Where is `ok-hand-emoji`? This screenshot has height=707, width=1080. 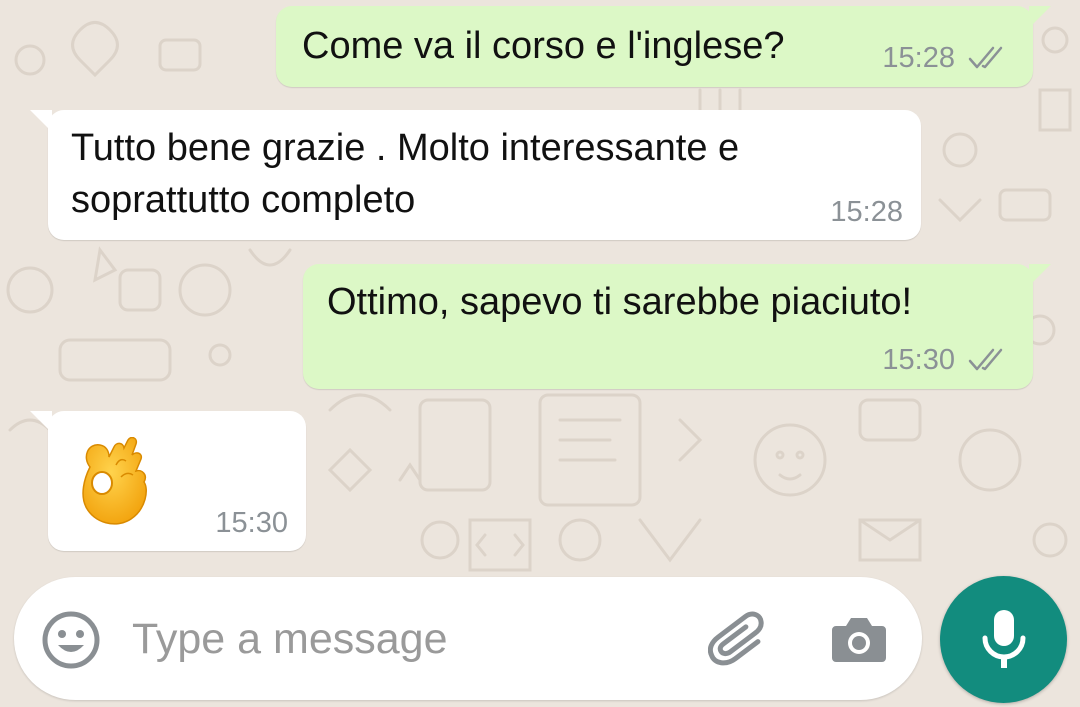 ok-hand-emoji is located at coordinates (114, 481).